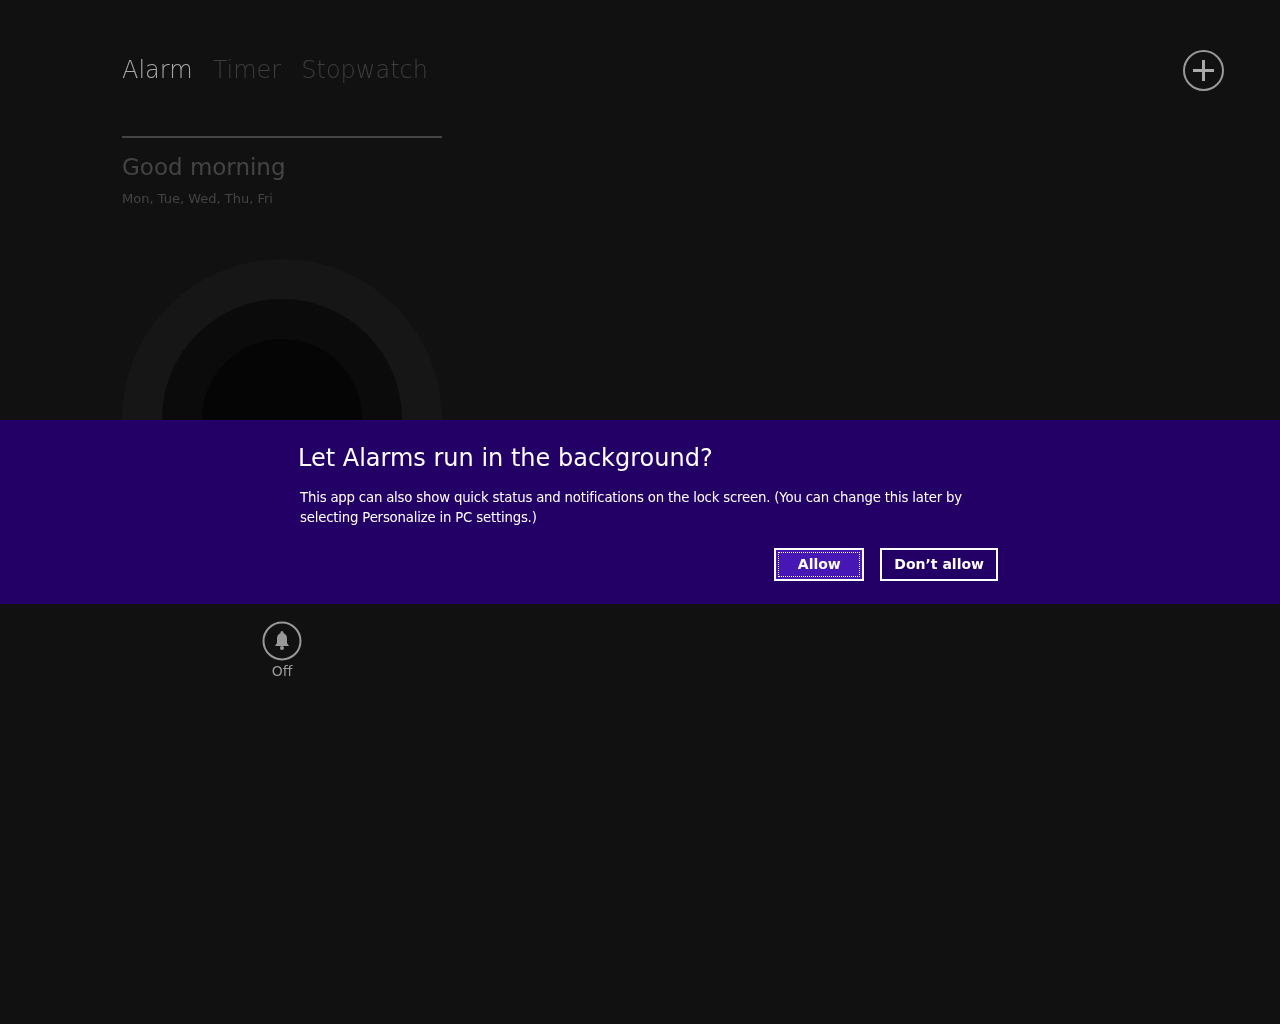 This screenshot has width=1280, height=1024. Describe the element at coordinates (939, 564) in the screenshot. I see `dialog-button: Don’t allow` at that location.